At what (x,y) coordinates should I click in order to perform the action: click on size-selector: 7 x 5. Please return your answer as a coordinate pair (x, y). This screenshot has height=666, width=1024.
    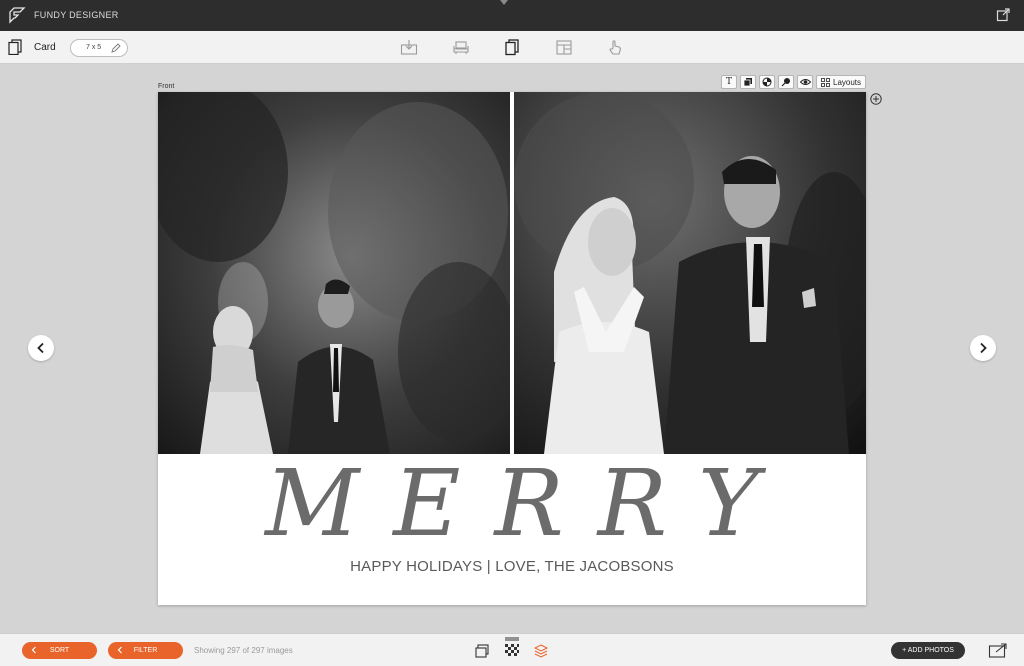
    Looking at the image, I should click on (99, 48).